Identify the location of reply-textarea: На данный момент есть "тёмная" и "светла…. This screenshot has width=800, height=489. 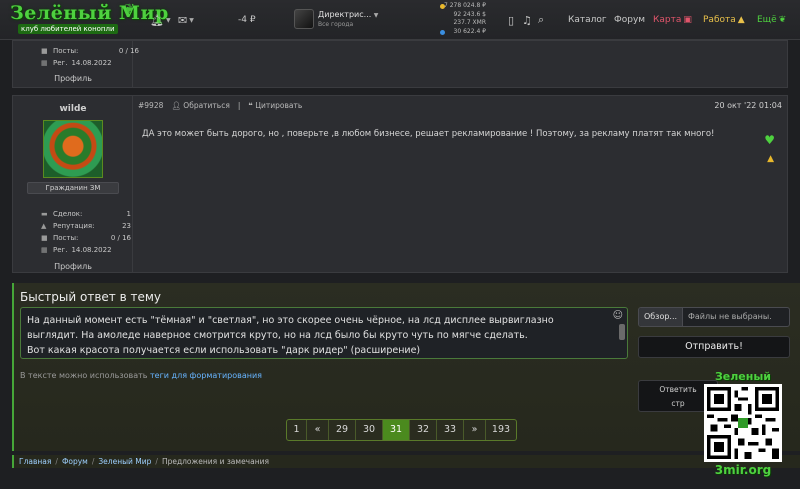
(324, 333).